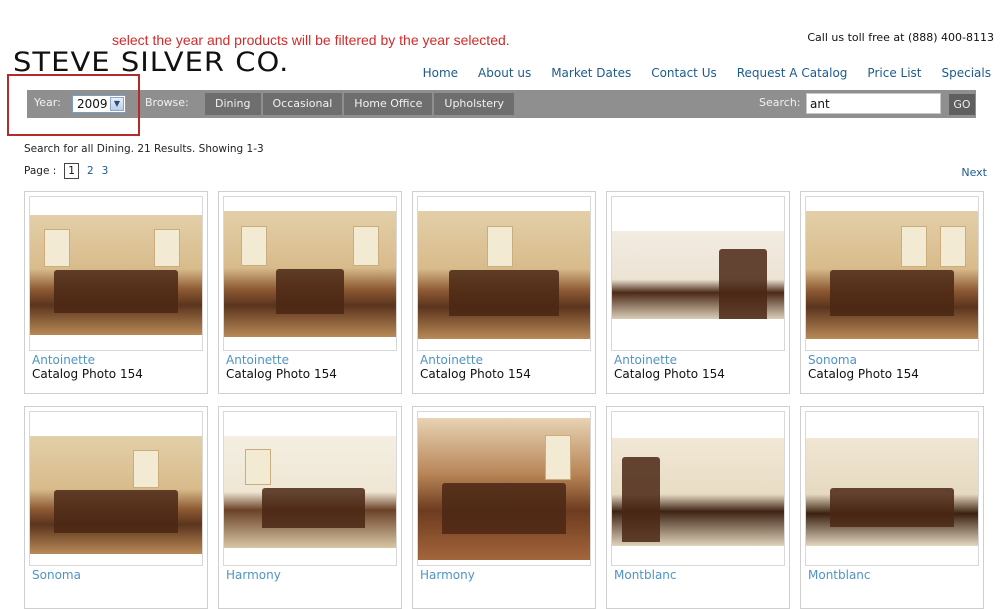 Image resolution: width=1003 pixels, height=609 pixels. What do you see at coordinates (47, 102) in the screenshot?
I see `year-label: Year:` at bounding box center [47, 102].